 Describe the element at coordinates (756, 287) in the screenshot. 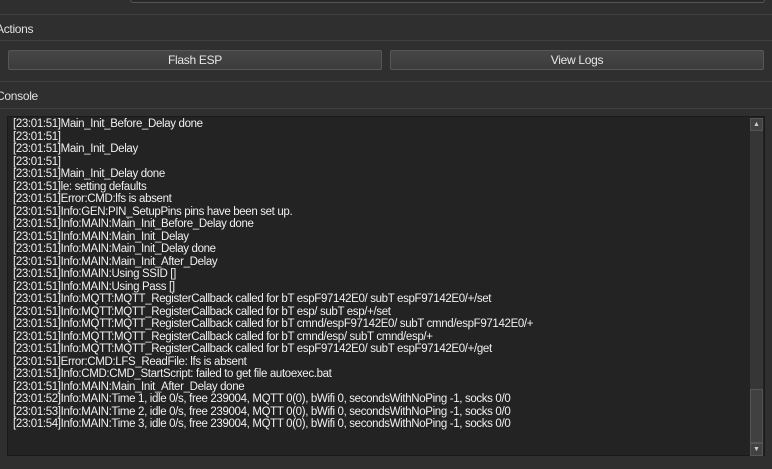

I see `console-scrollbar: ▲ ▼` at that location.